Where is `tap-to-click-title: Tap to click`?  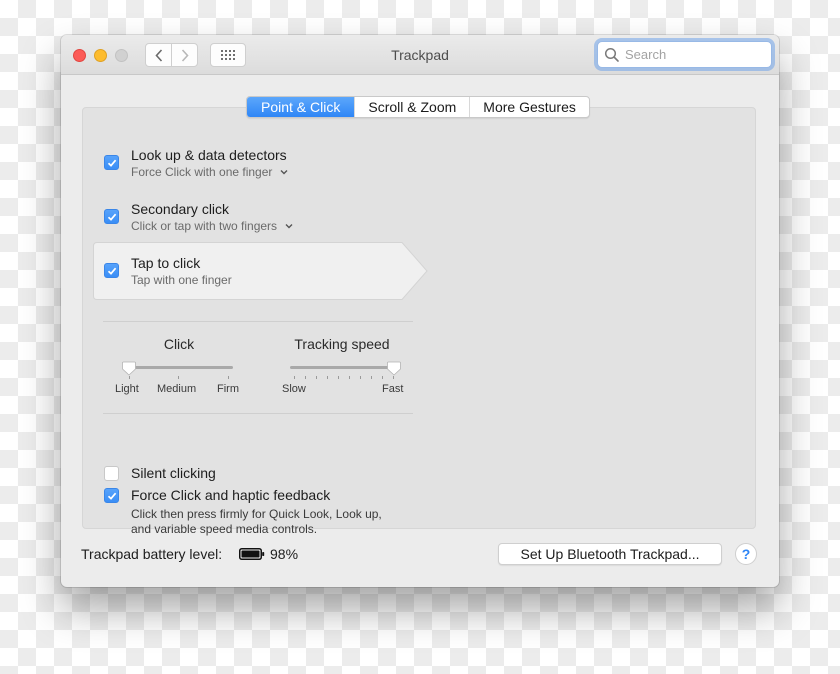 tap-to-click-title: Tap to click is located at coordinates (166, 263).